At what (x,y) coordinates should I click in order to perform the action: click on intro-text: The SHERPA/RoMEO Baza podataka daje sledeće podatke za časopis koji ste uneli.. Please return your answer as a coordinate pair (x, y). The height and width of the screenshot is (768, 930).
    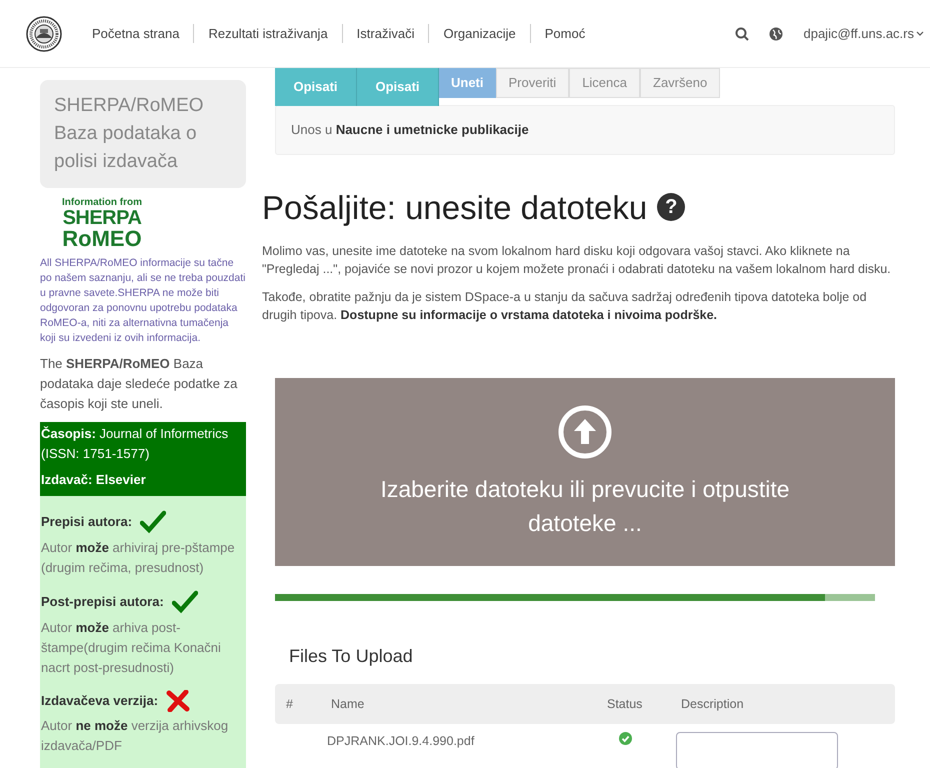
    Looking at the image, I should click on (139, 383).